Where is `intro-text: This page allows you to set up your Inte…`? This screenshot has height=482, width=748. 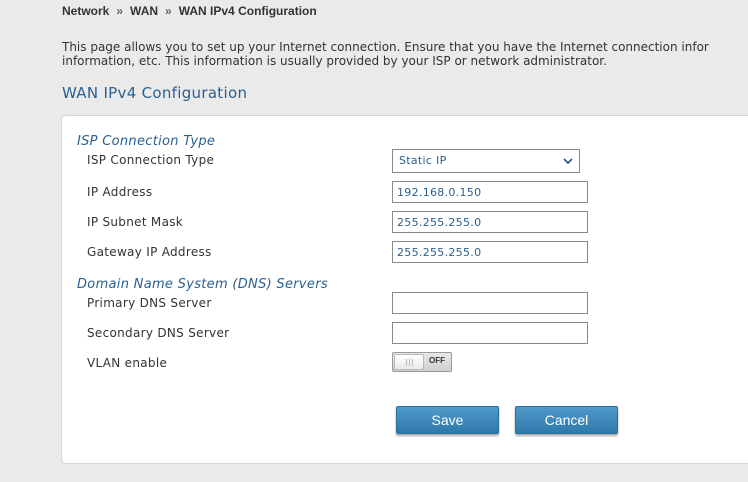
intro-text: This page allows you to set up your Inte… is located at coordinates (405, 54).